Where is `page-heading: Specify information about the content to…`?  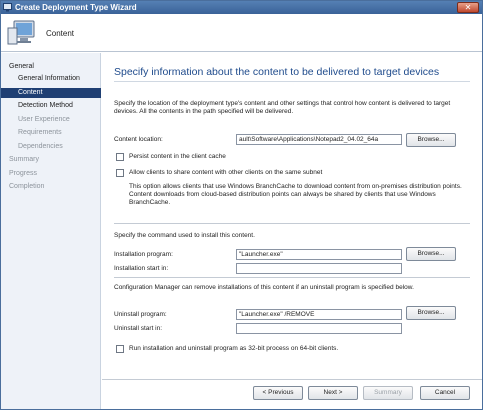
page-heading: Specify information about the content to… is located at coordinates (277, 72).